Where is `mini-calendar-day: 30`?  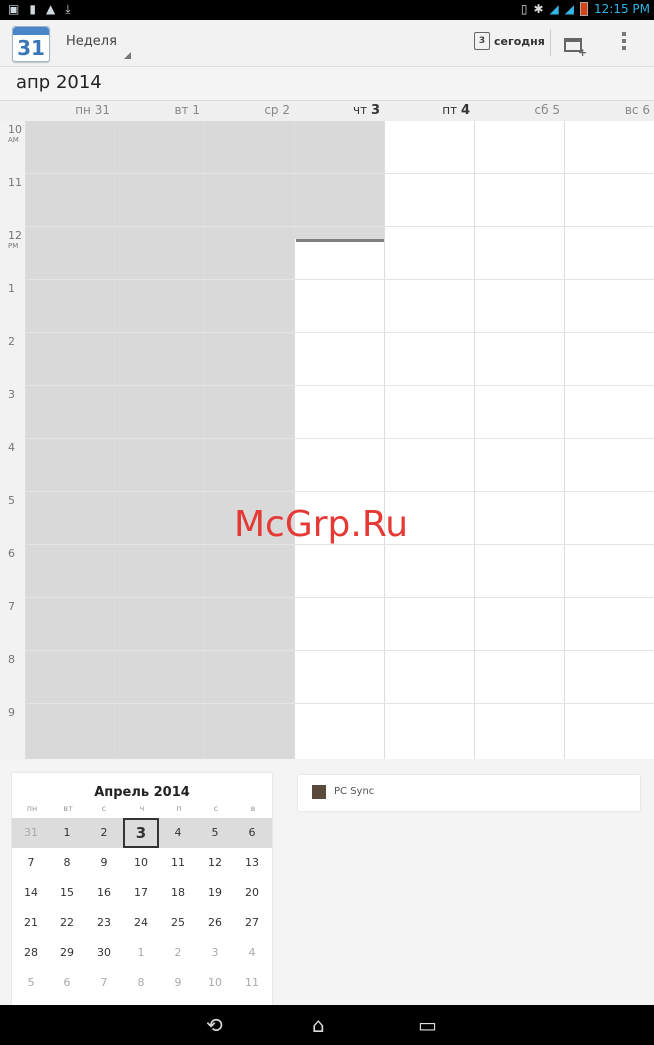 mini-calendar-day: 30 is located at coordinates (104, 953).